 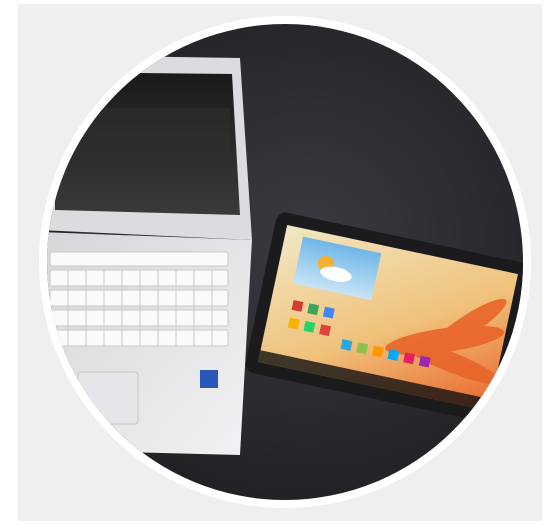 I want to click on laptop-keyboard, so click(x=139, y=299).